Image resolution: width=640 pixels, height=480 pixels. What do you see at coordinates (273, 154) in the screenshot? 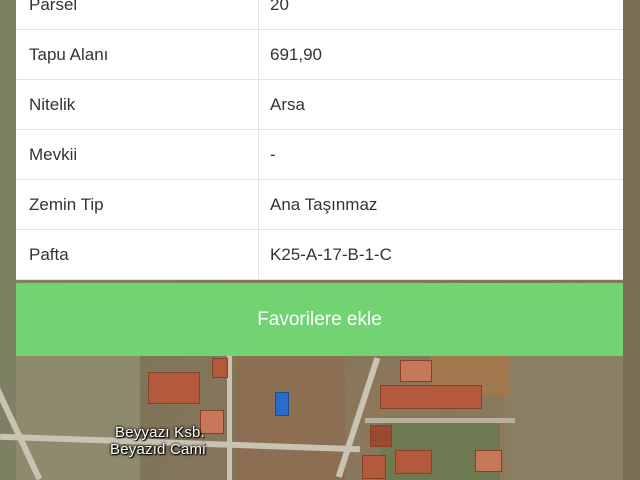
I see `row-value-mevkii: -` at bounding box center [273, 154].